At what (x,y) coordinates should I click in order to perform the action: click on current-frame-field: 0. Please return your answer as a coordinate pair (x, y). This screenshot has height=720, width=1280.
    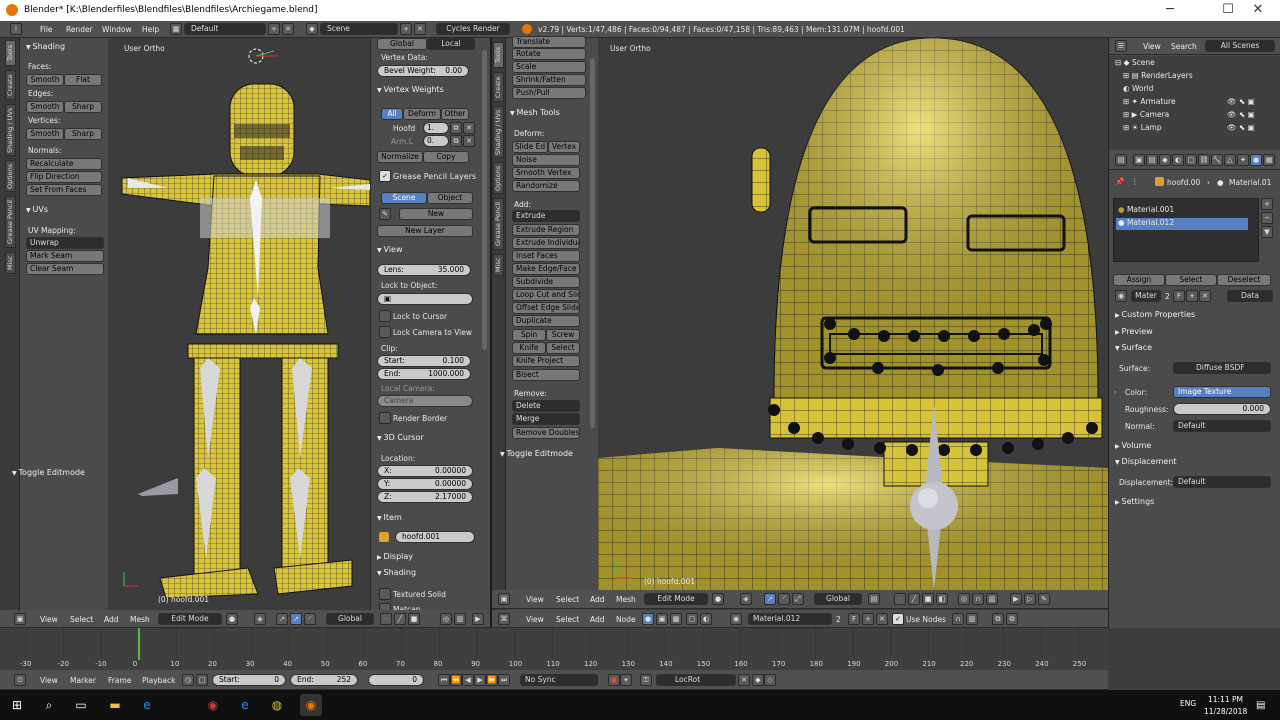
    Looking at the image, I should click on (396, 680).